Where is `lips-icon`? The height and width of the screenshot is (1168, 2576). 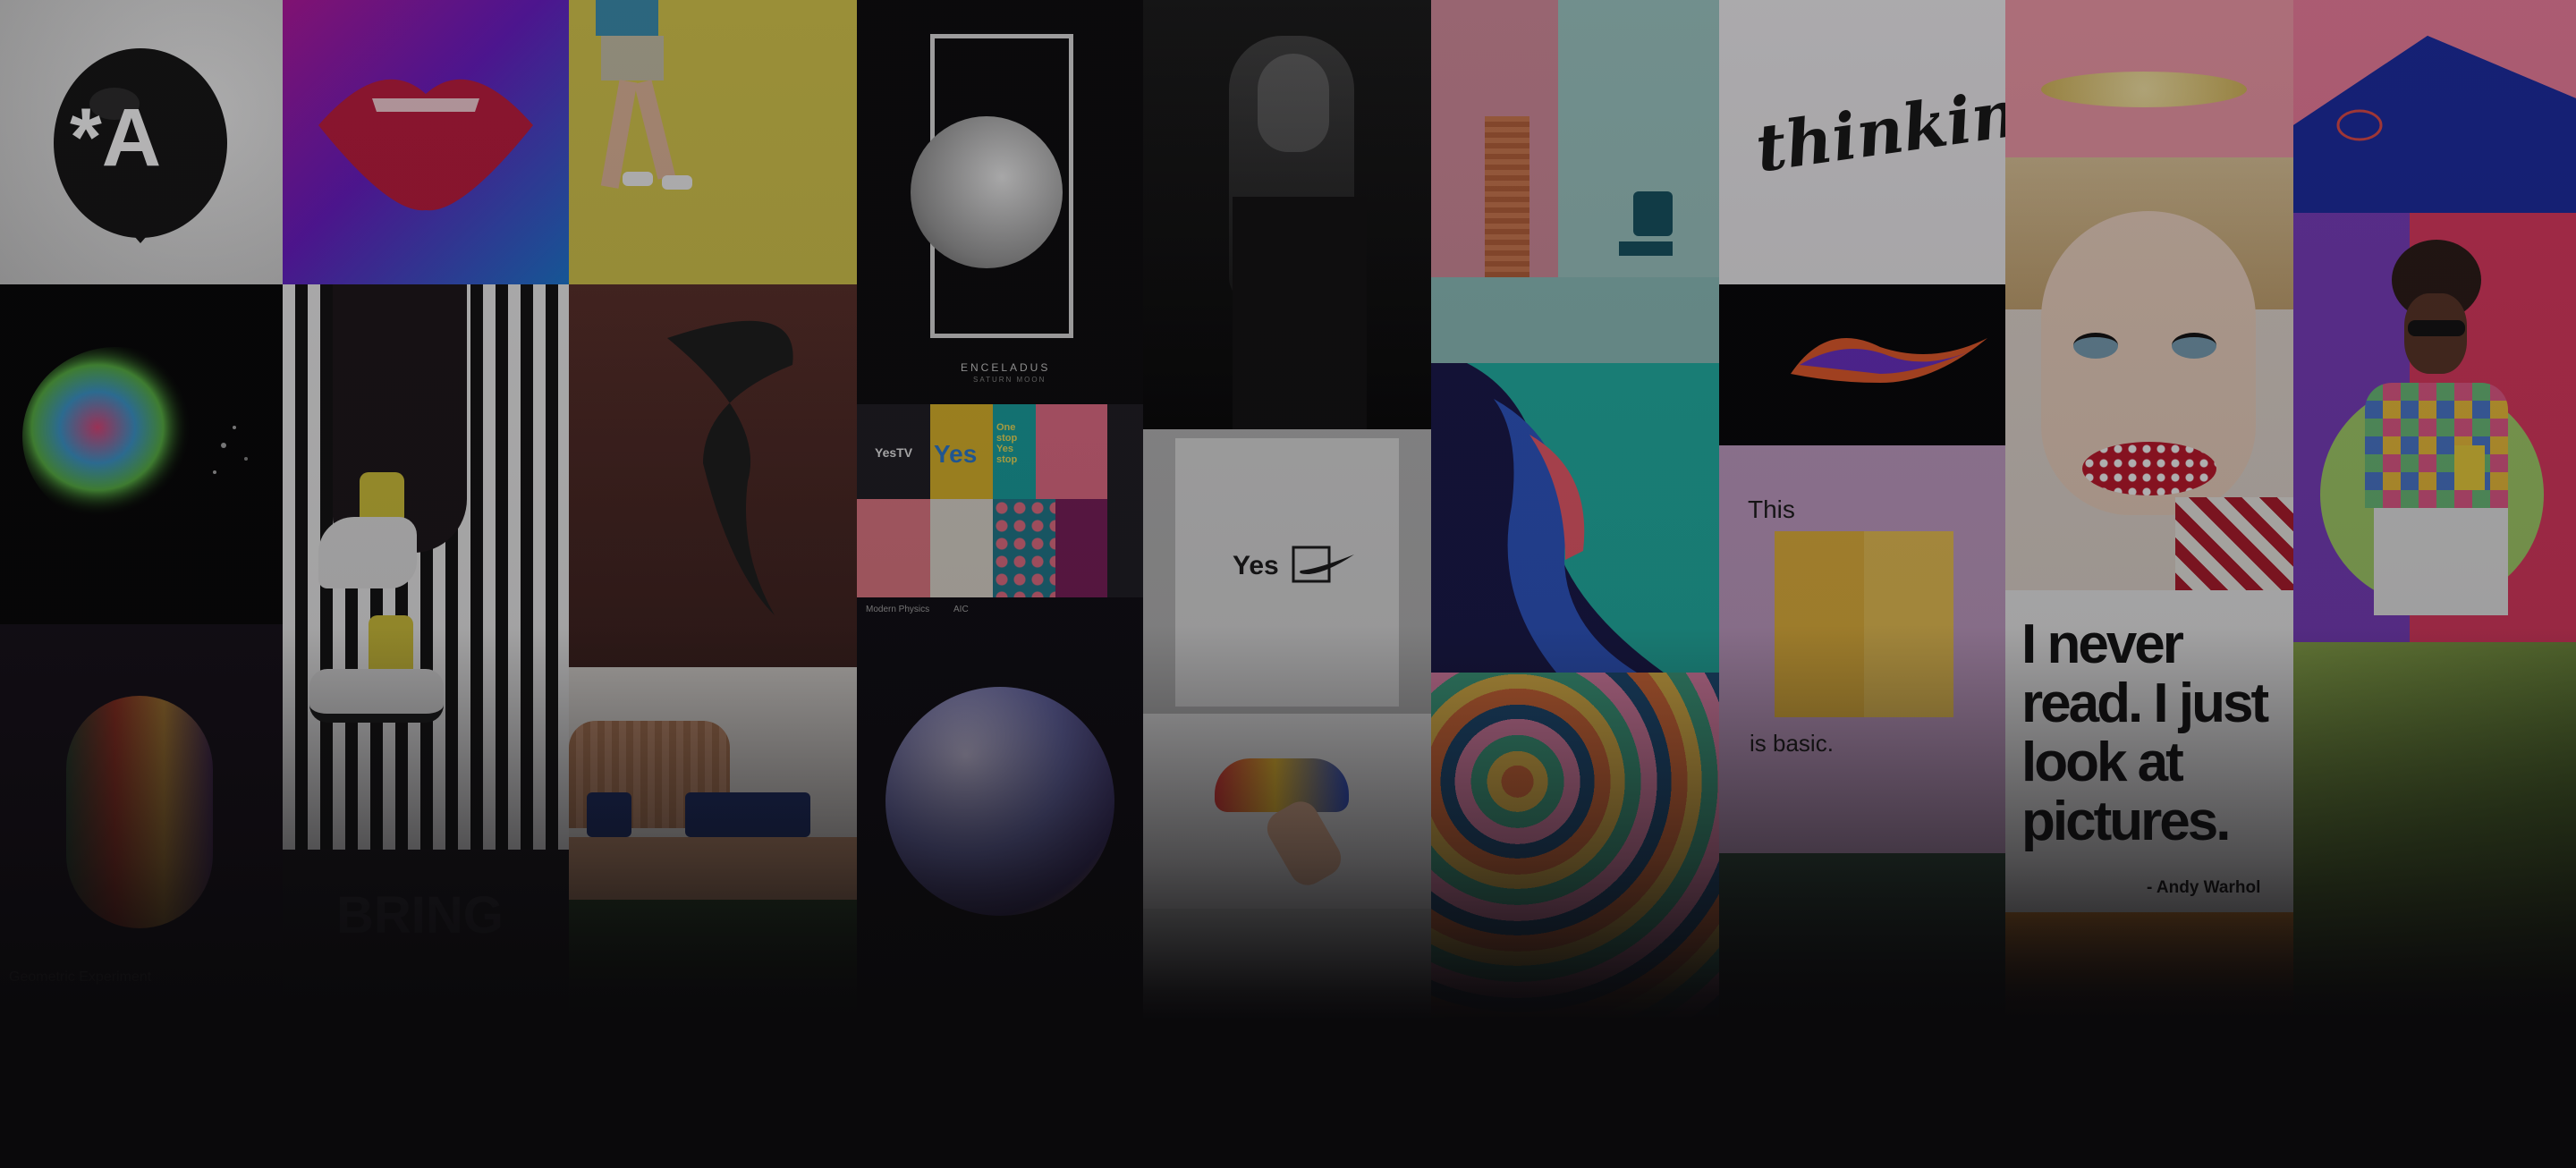
lips-icon is located at coordinates (425, 145).